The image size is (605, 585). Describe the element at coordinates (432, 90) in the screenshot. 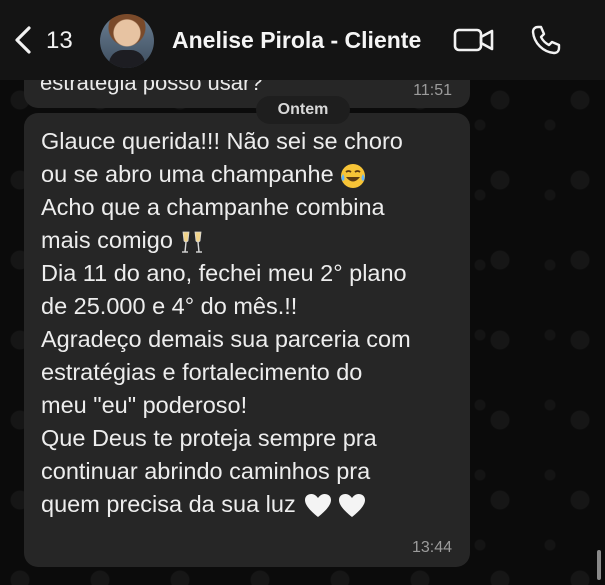

I see `previous-message-time: 11:51` at that location.